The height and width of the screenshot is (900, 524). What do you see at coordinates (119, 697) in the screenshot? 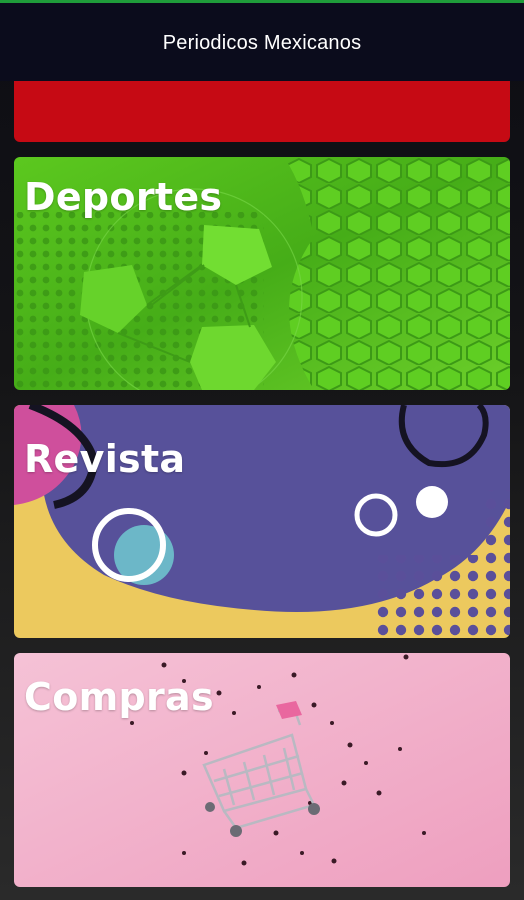
I see `category-card-compras-label: Compras` at bounding box center [119, 697].